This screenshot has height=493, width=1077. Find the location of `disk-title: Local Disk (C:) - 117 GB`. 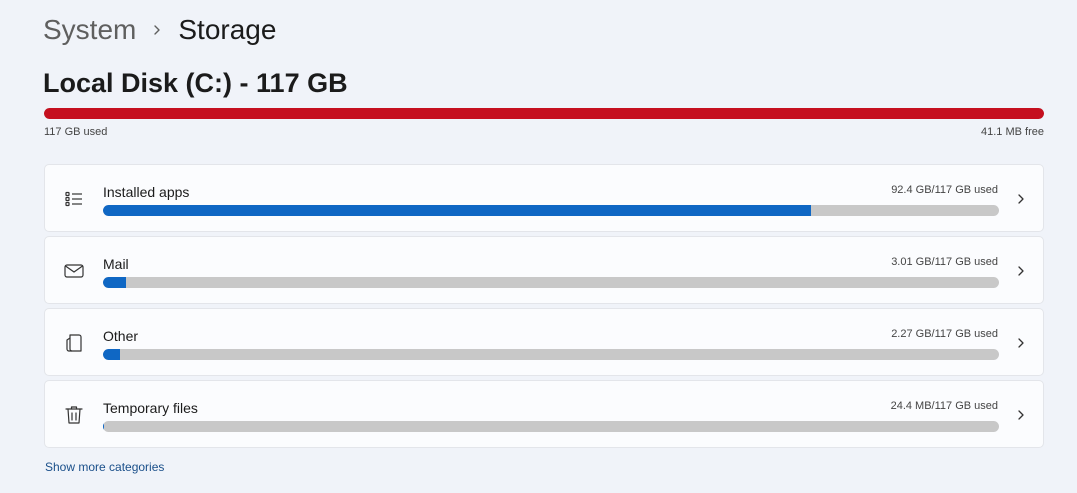

disk-title: Local Disk (C:) - 117 GB is located at coordinates (195, 83).